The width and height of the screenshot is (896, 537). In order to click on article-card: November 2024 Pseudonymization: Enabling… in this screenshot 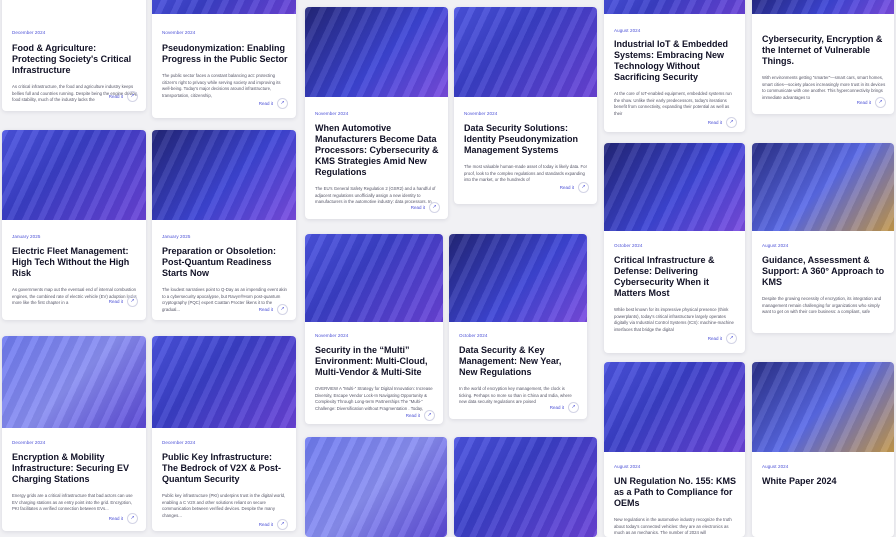, I will do `click(224, 59)`.